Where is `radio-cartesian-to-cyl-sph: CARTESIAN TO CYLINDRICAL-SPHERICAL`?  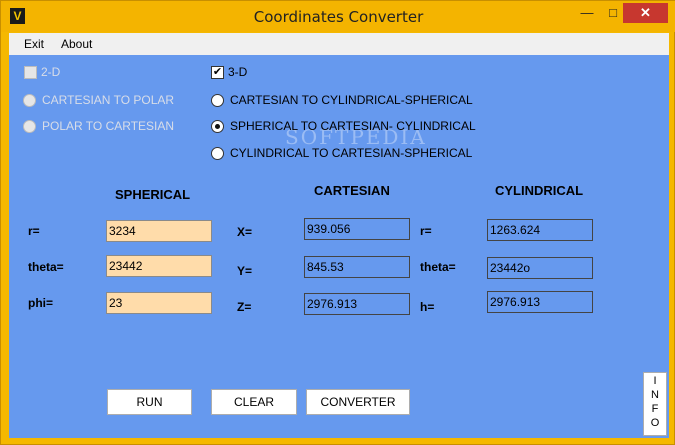
radio-cartesian-to-cyl-sph: CARTESIAN TO CYLINDRICAL-SPHERICAL is located at coordinates (342, 100).